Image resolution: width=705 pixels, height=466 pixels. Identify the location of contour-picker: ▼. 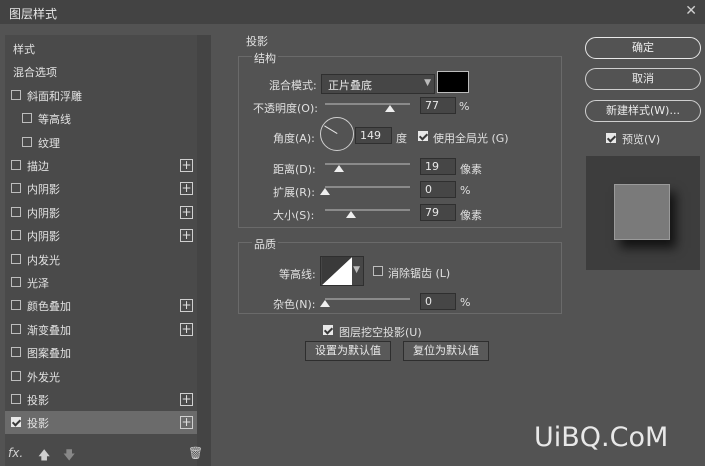
(342, 271).